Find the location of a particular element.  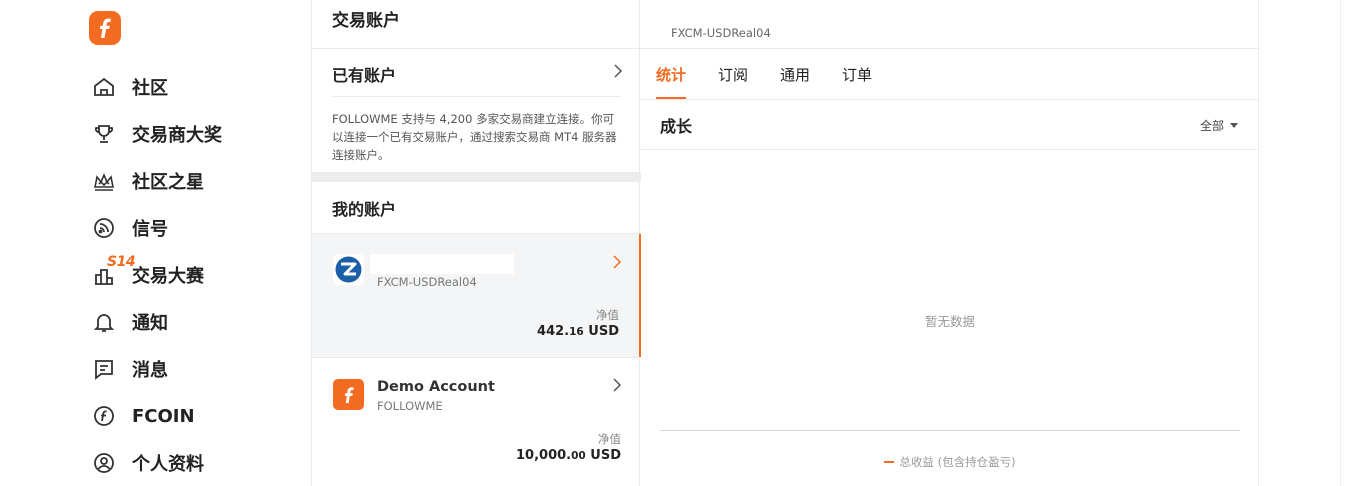

nav-item-label: 通知 is located at coordinates (150, 323).